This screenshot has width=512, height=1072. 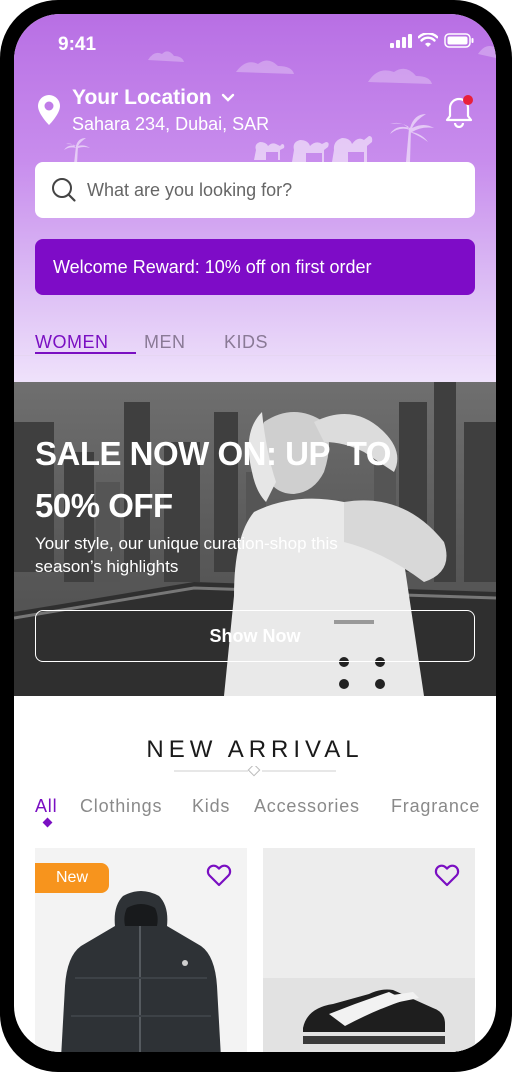 I want to click on location-title-text: Your Location, so click(x=142, y=97).